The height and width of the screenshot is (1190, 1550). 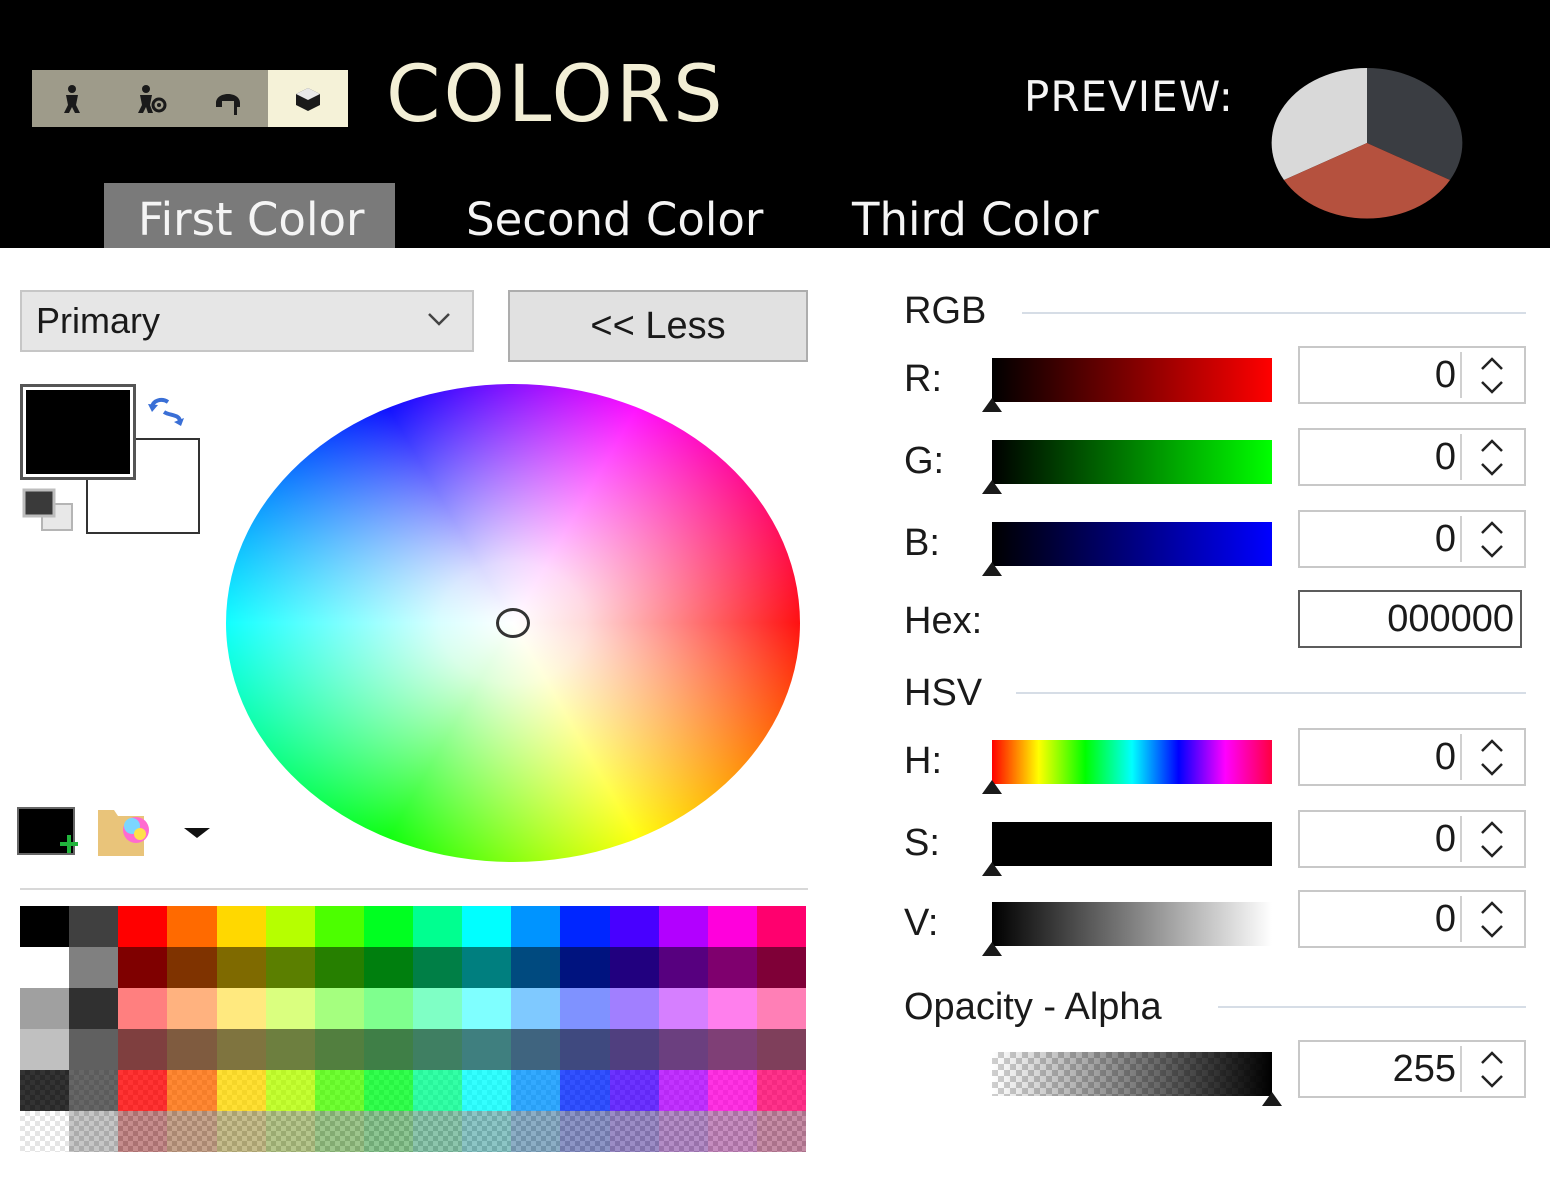 I want to click on green-decrement-button, so click(x=1492, y=468).